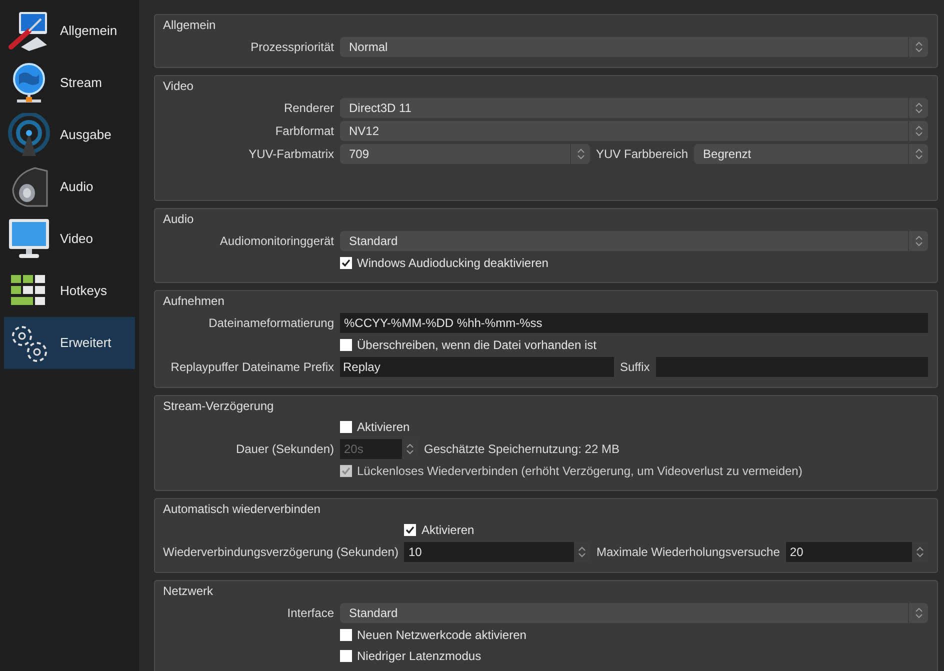 The width and height of the screenshot is (944, 671). What do you see at coordinates (857, 552) in the screenshot?
I see `spin-box: 20` at bounding box center [857, 552].